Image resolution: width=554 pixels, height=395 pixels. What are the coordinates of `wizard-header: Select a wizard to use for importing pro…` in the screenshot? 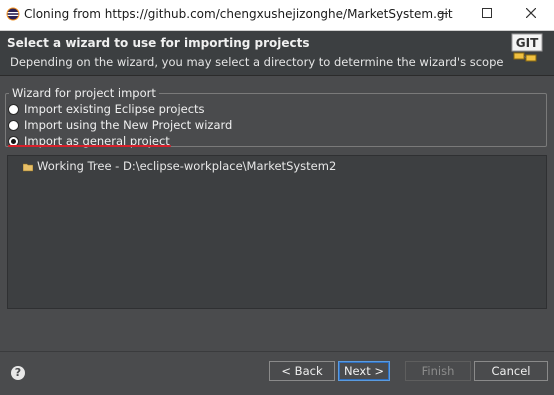 It's located at (277, 53).